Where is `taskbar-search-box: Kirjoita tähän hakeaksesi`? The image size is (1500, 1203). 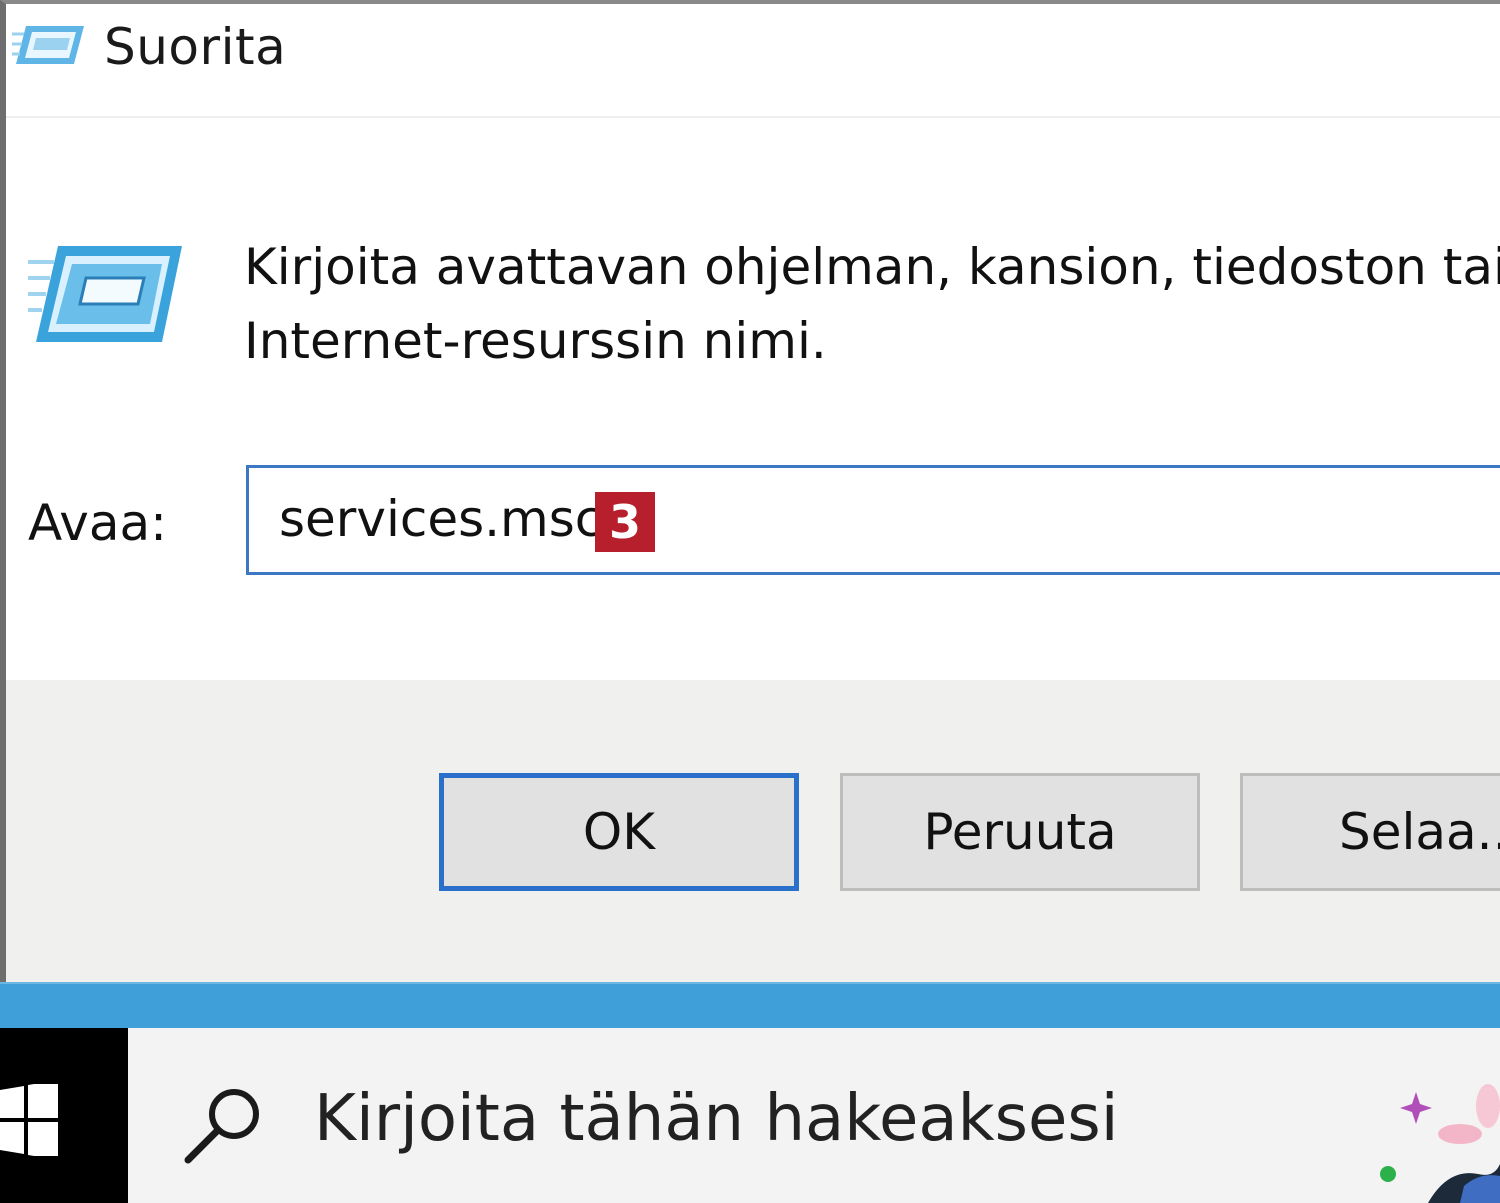
taskbar-search-box: Kirjoita tähän hakeaksesi is located at coordinates (753, 1115).